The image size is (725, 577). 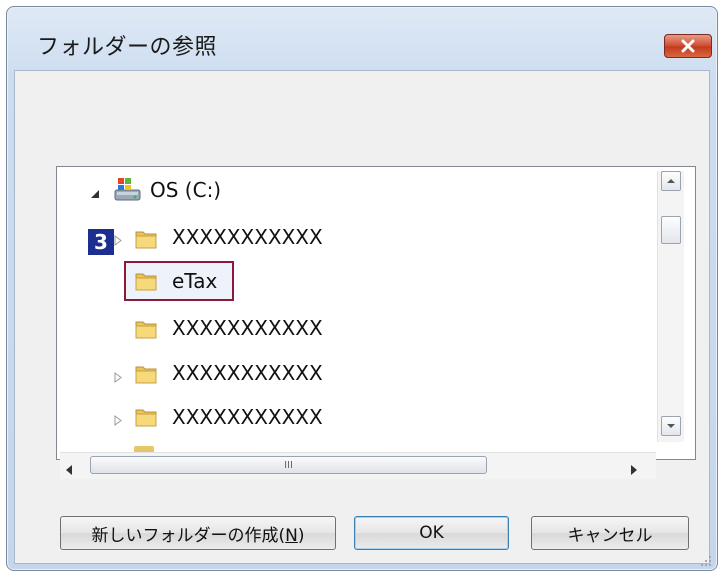 What do you see at coordinates (706, 559) in the screenshot?
I see `resize-grip-icon` at bounding box center [706, 559].